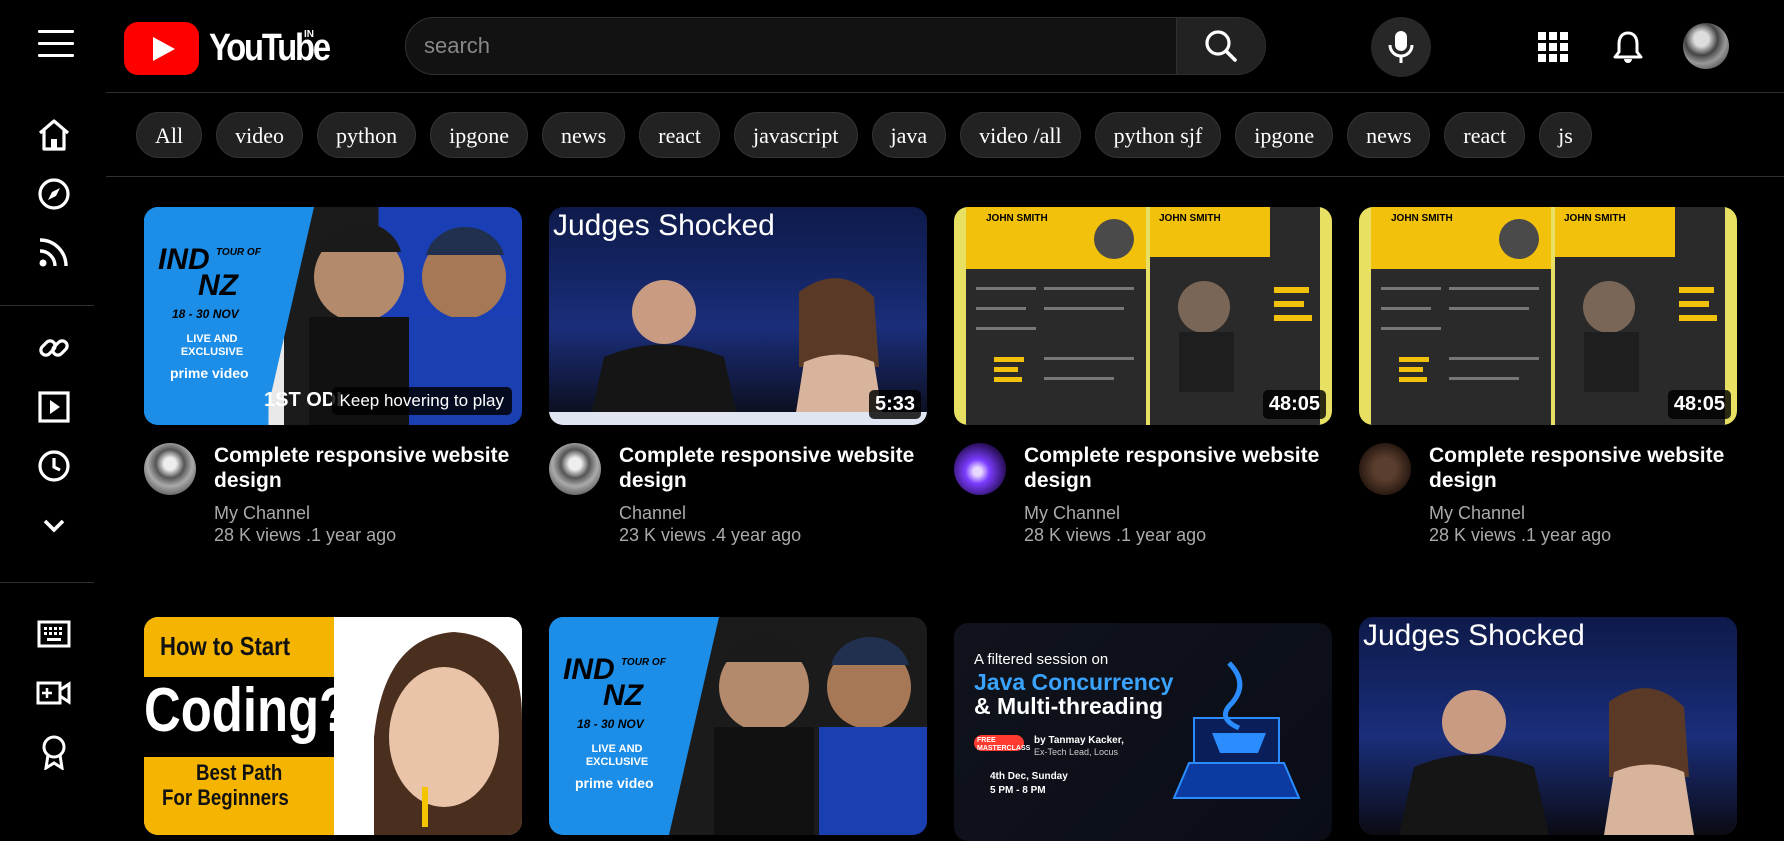  Describe the element at coordinates (260, 135) in the screenshot. I see `chip: video` at that location.